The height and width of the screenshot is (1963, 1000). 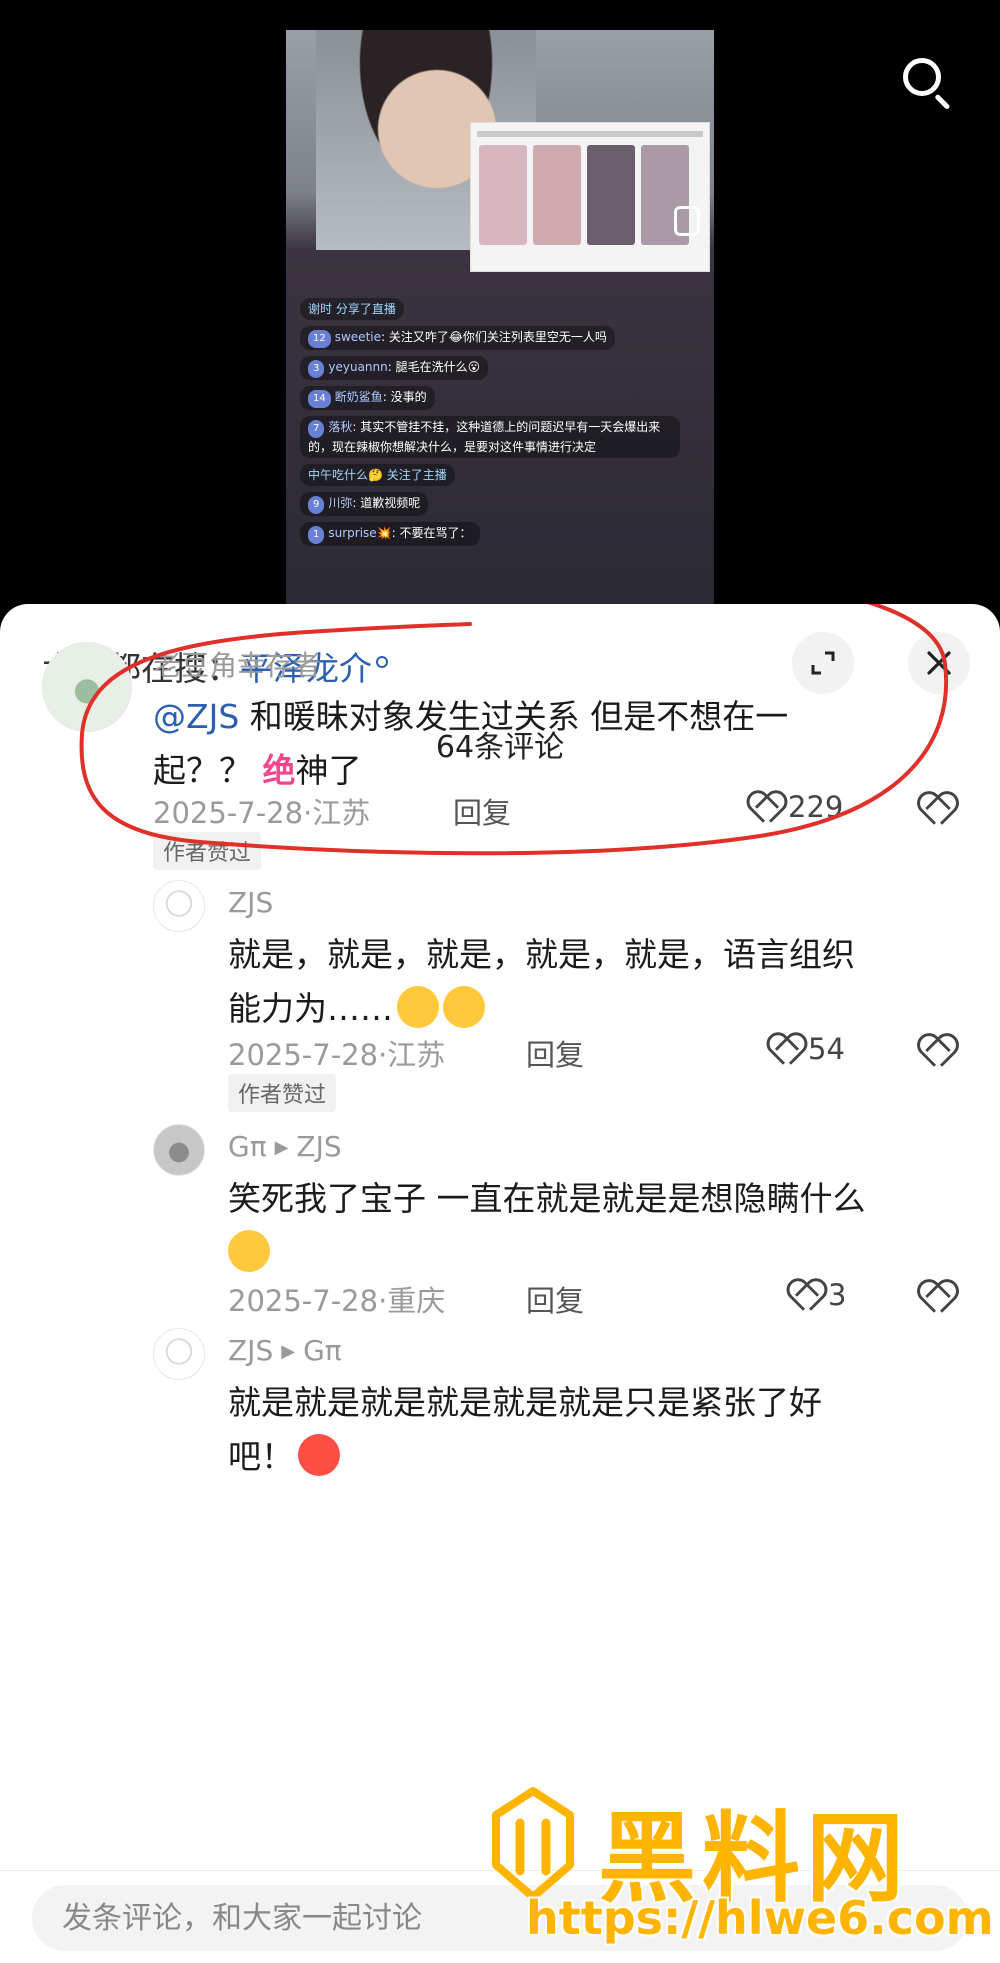 What do you see at coordinates (377, 475) in the screenshot?
I see `chat-message: 中午吃什么🤔 关注了主播` at bounding box center [377, 475].